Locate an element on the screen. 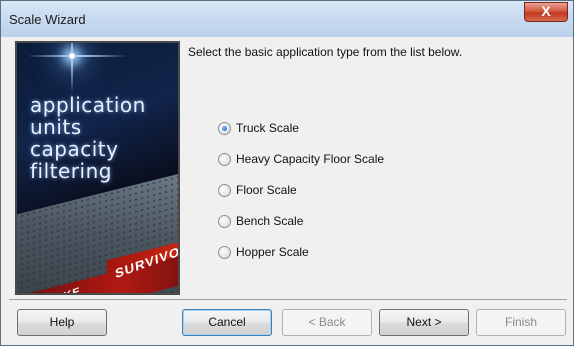  option-label: Hopper Scale is located at coordinates (272, 252).